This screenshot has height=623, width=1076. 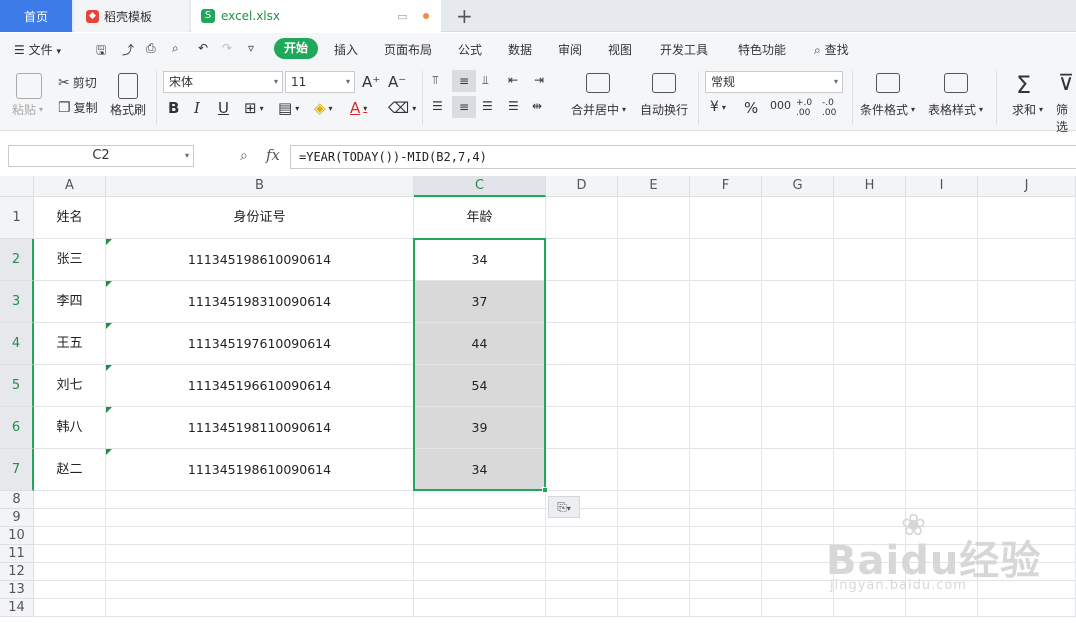 I want to click on header-cell: 身份证号, so click(x=260, y=218).